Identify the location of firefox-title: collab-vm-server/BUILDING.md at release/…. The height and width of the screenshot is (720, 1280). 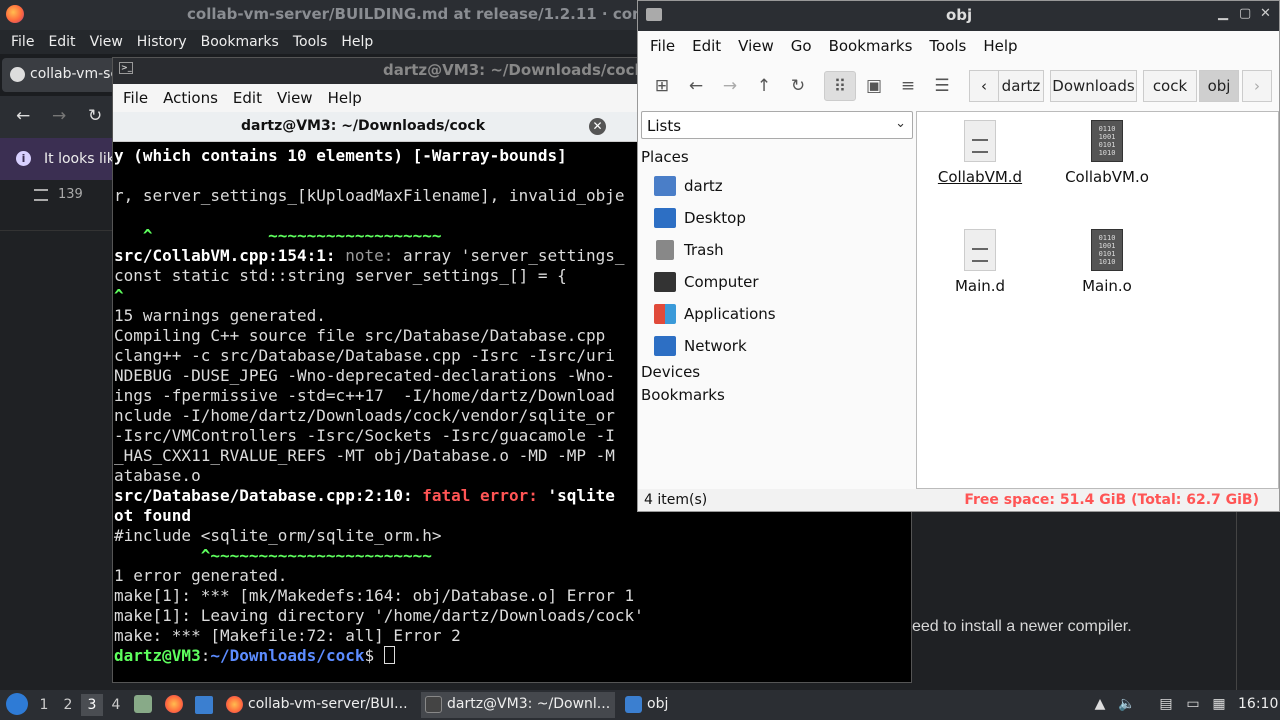
(417, 14).